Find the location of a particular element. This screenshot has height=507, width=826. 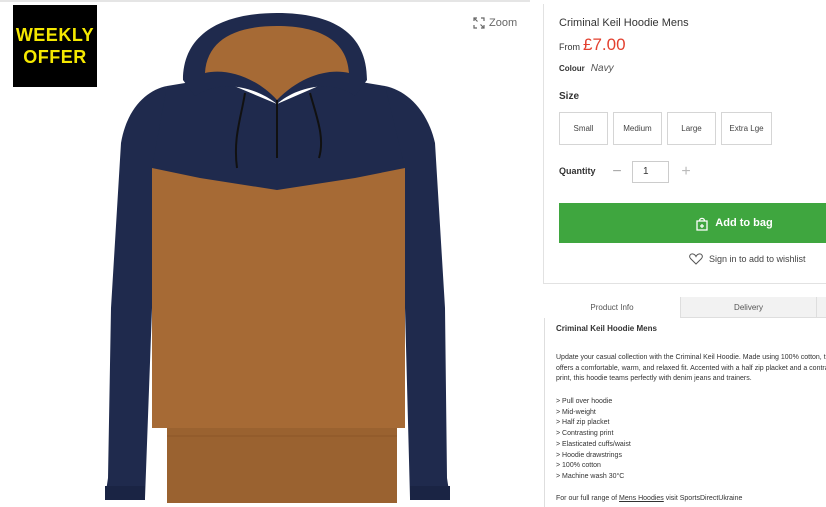

price-value: £7.00 is located at coordinates (604, 44).